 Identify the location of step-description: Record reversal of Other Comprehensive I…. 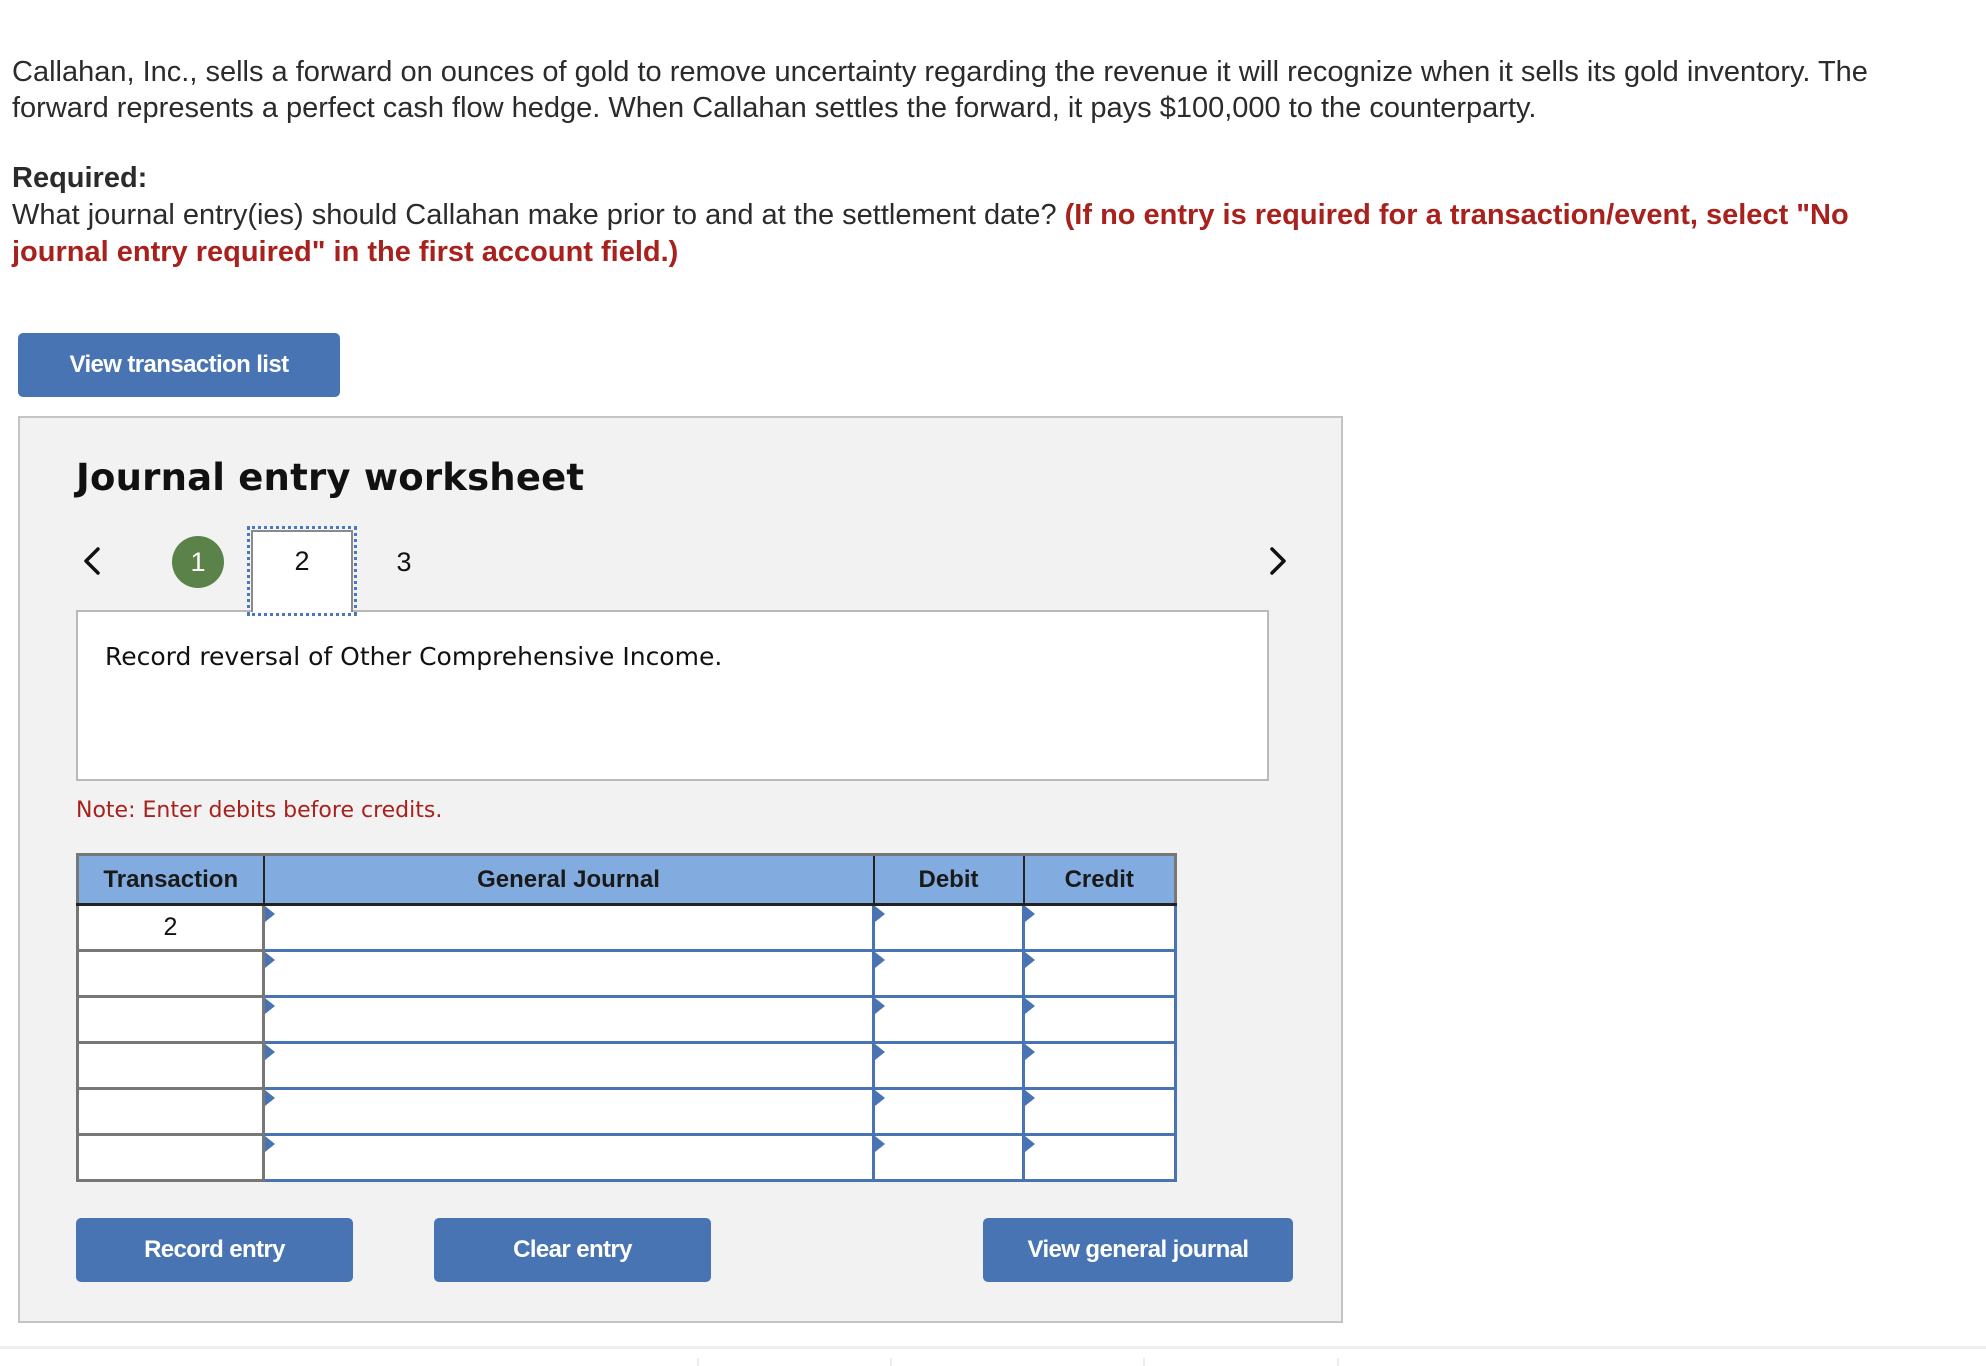
(414, 656).